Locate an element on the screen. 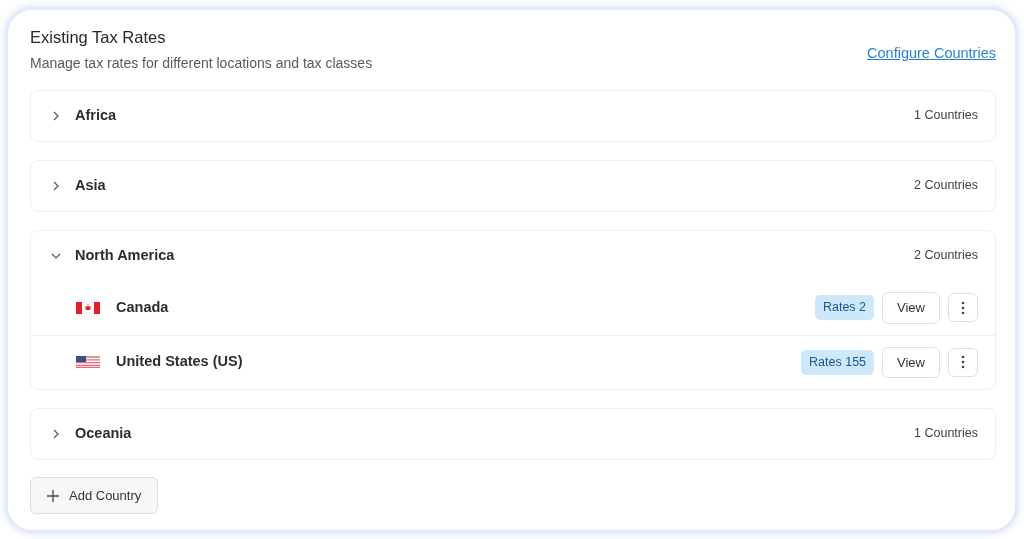  region-header: Oceania 1 Countries is located at coordinates (513, 433).